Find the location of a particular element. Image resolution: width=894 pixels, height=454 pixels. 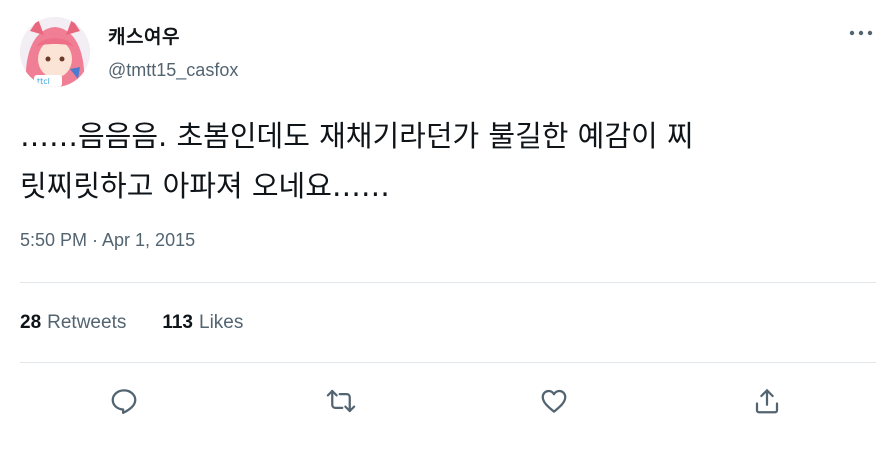

divider-top is located at coordinates (448, 282).